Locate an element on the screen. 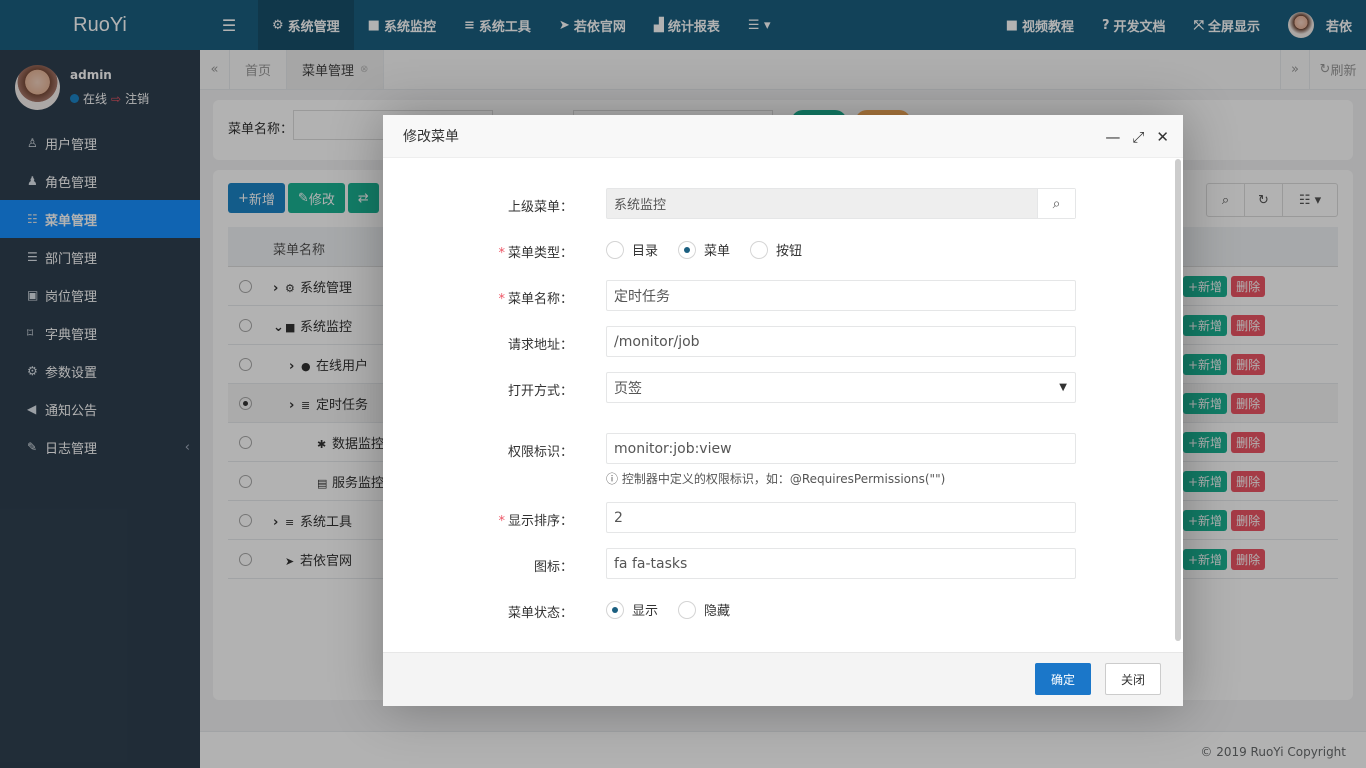 Image resolution: width=1366 pixels, height=768 pixels. dialog-controls: — ⤢ ✕ is located at coordinates (1137, 137).